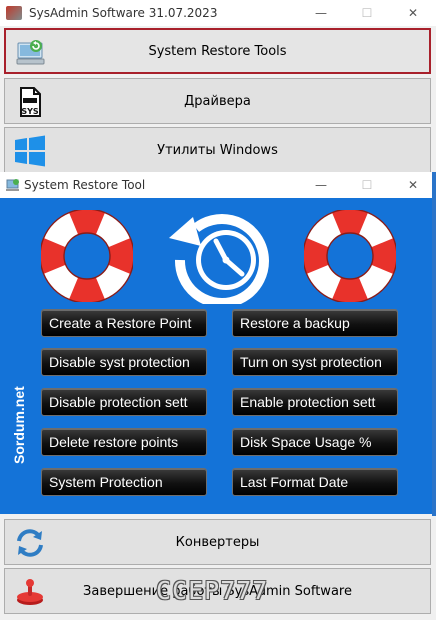 This screenshot has height=620, width=436. I want to click on menu-drivers: SYS Драйвера, so click(217, 101).